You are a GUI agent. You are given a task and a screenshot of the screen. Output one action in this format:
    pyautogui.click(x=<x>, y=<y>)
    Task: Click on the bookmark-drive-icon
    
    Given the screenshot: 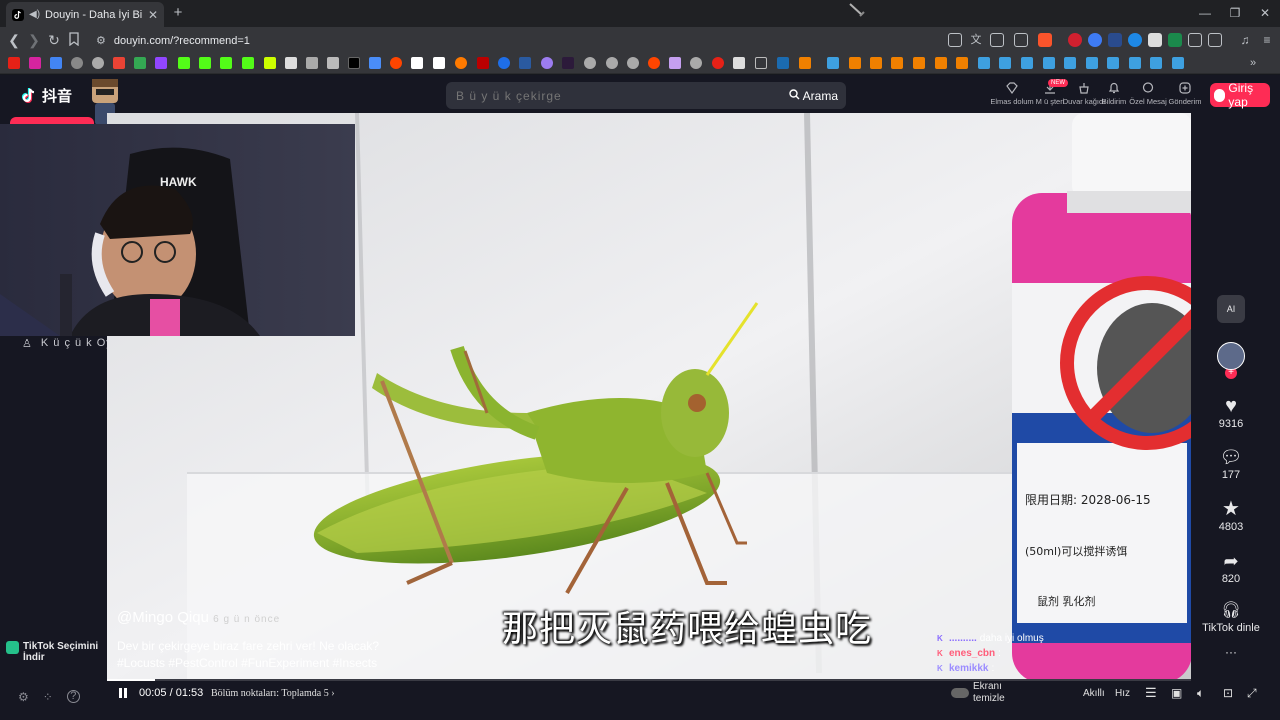 What is the action you would take?
    pyautogui.click(x=140, y=63)
    